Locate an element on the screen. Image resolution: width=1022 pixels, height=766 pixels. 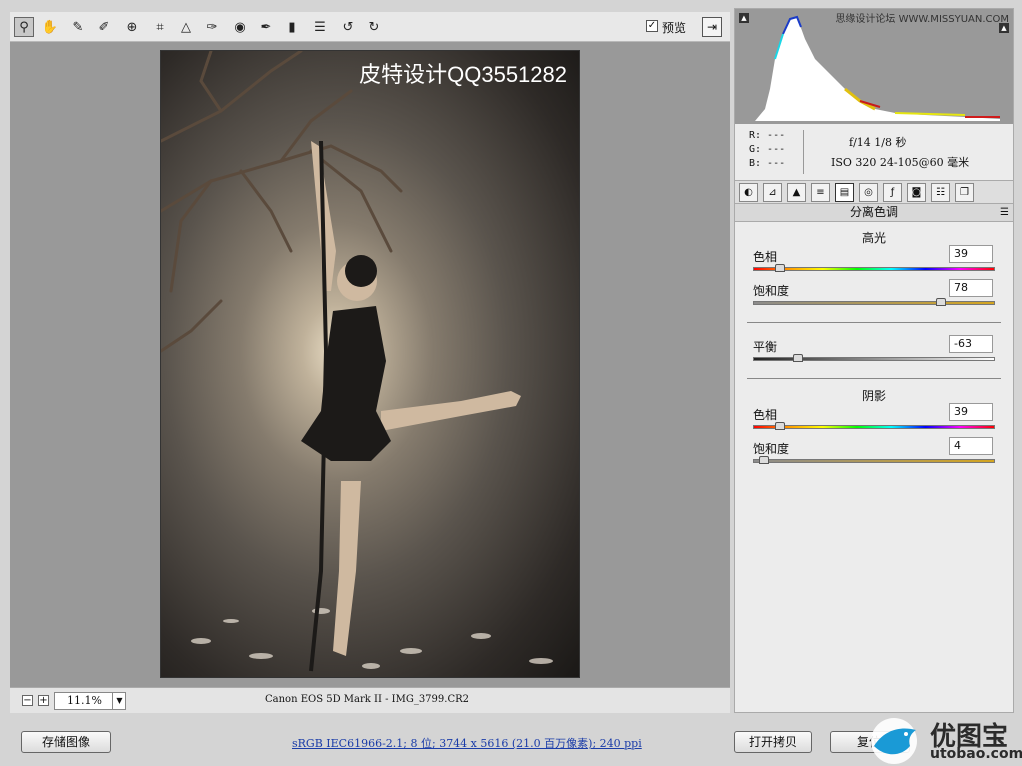
highlights-hue-thumb is located at coordinates (779, 268).